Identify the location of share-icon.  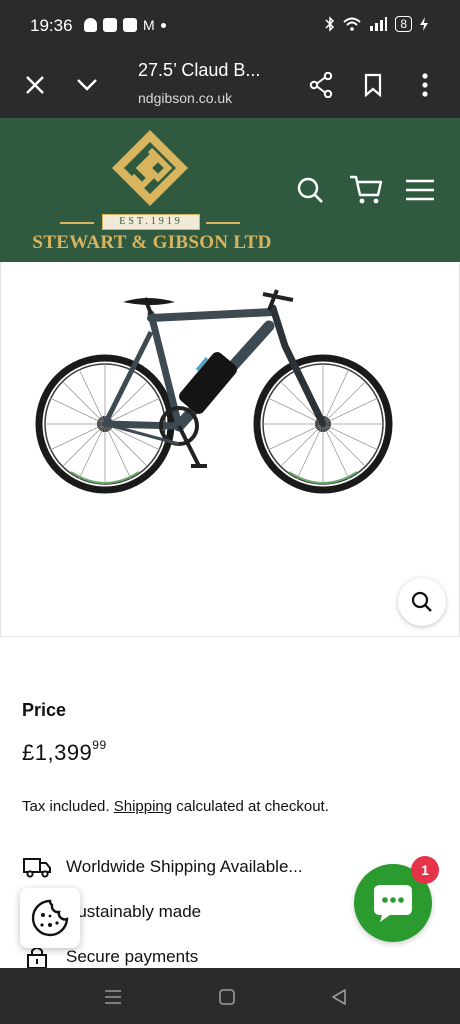
(321, 85).